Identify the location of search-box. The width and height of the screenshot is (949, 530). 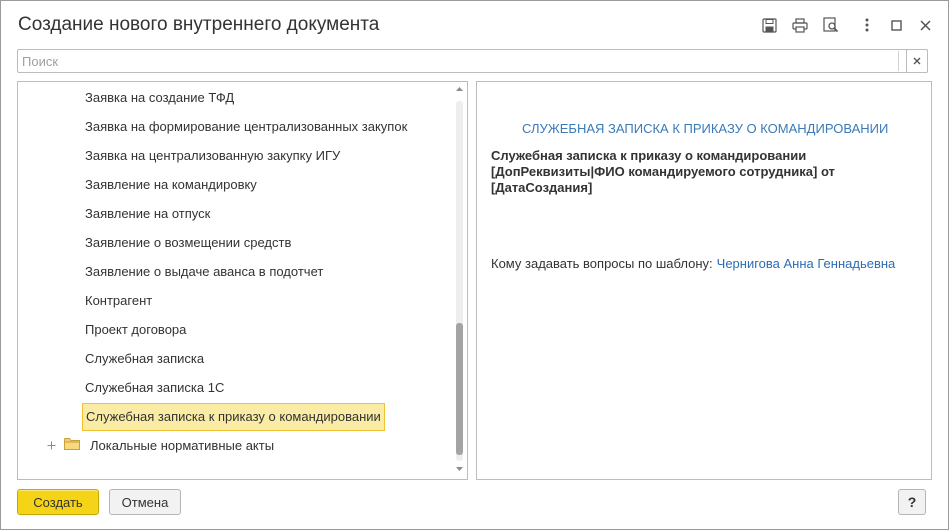
(472, 61).